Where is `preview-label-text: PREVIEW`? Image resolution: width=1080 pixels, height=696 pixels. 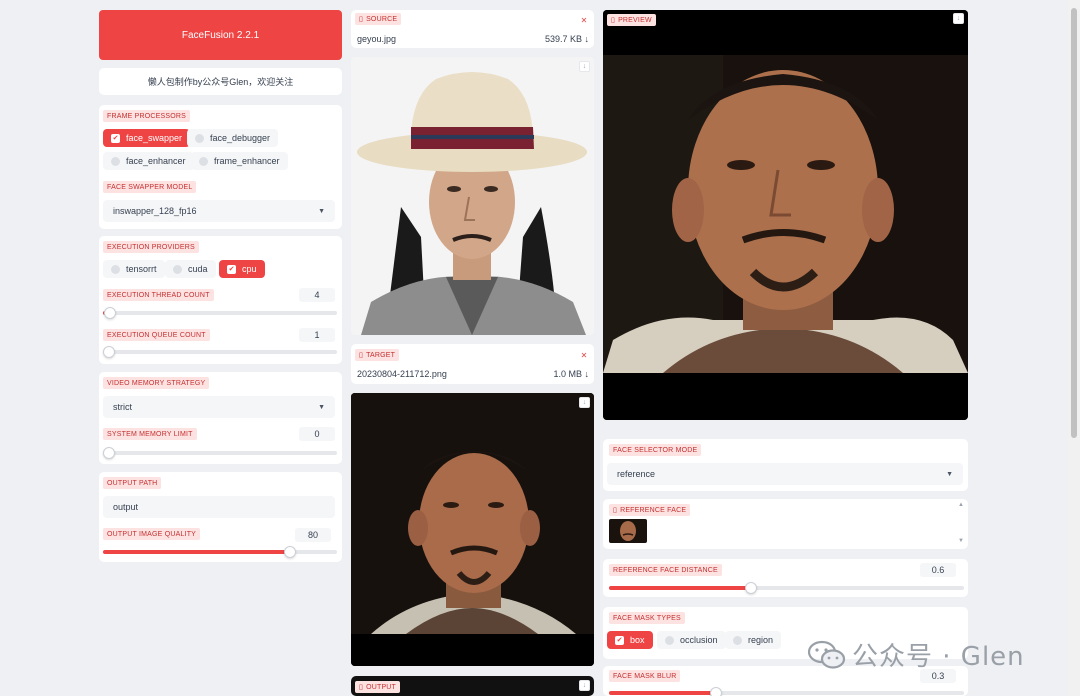 preview-label-text: PREVIEW is located at coordinates (635, 20).